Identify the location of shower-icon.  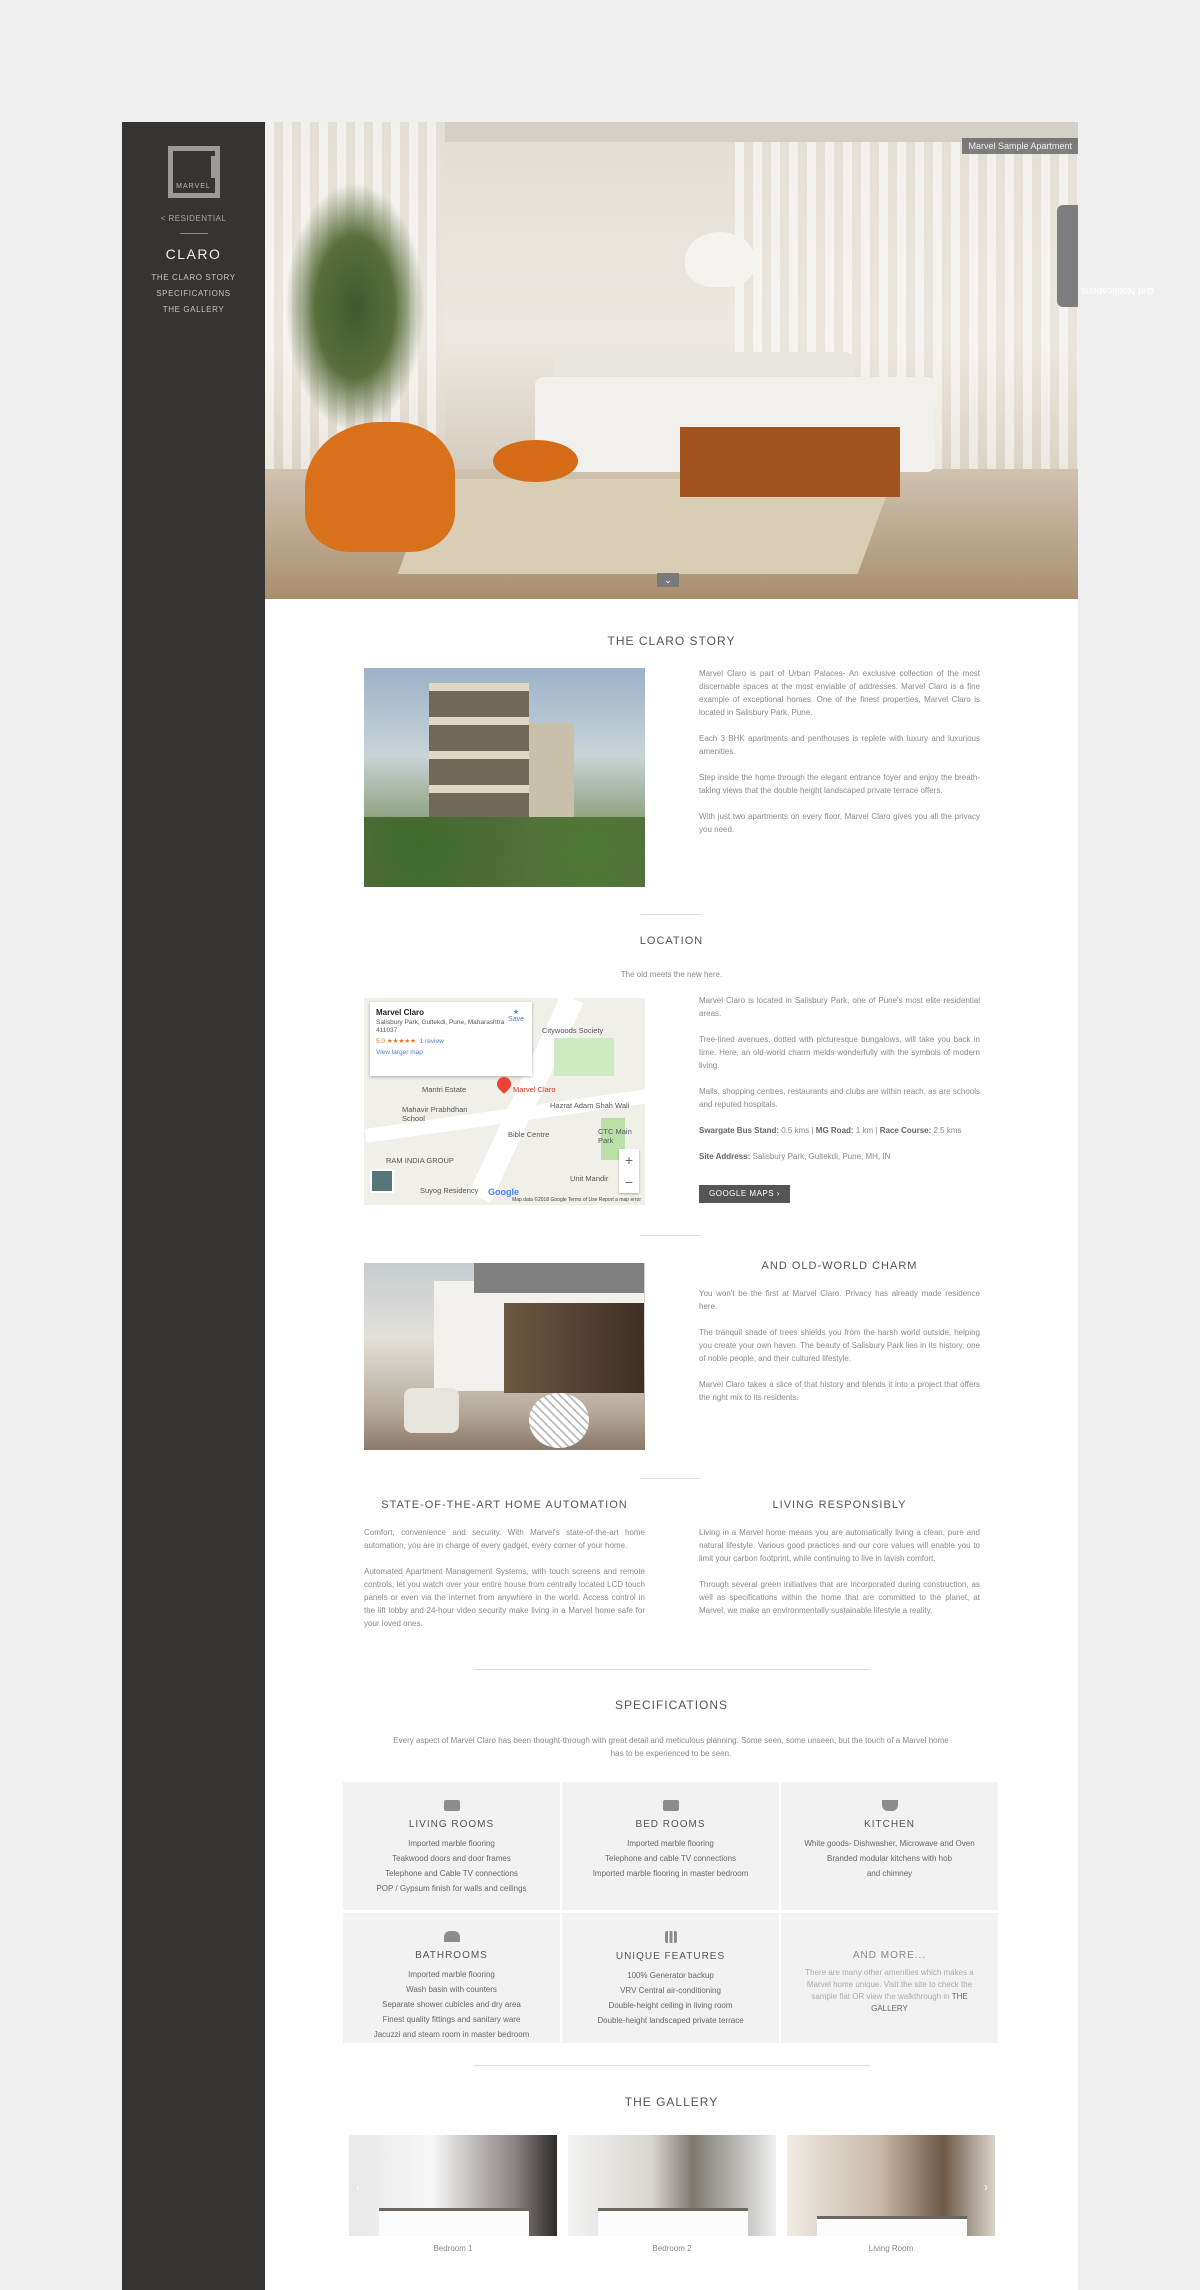
(451, 1936).